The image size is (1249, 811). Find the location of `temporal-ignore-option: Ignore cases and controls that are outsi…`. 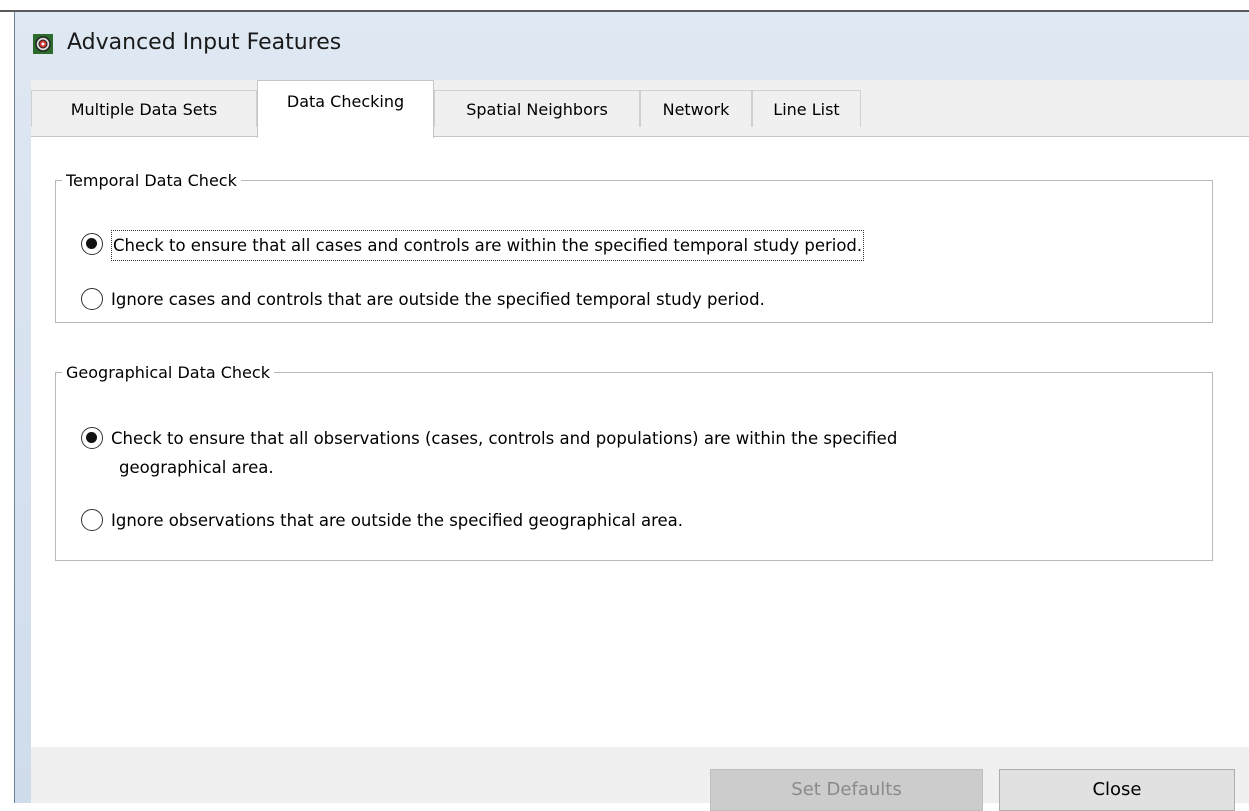

temporal-ignore-option: Ignore cases and controls that are outsi… is located at coordinates (423, 299).